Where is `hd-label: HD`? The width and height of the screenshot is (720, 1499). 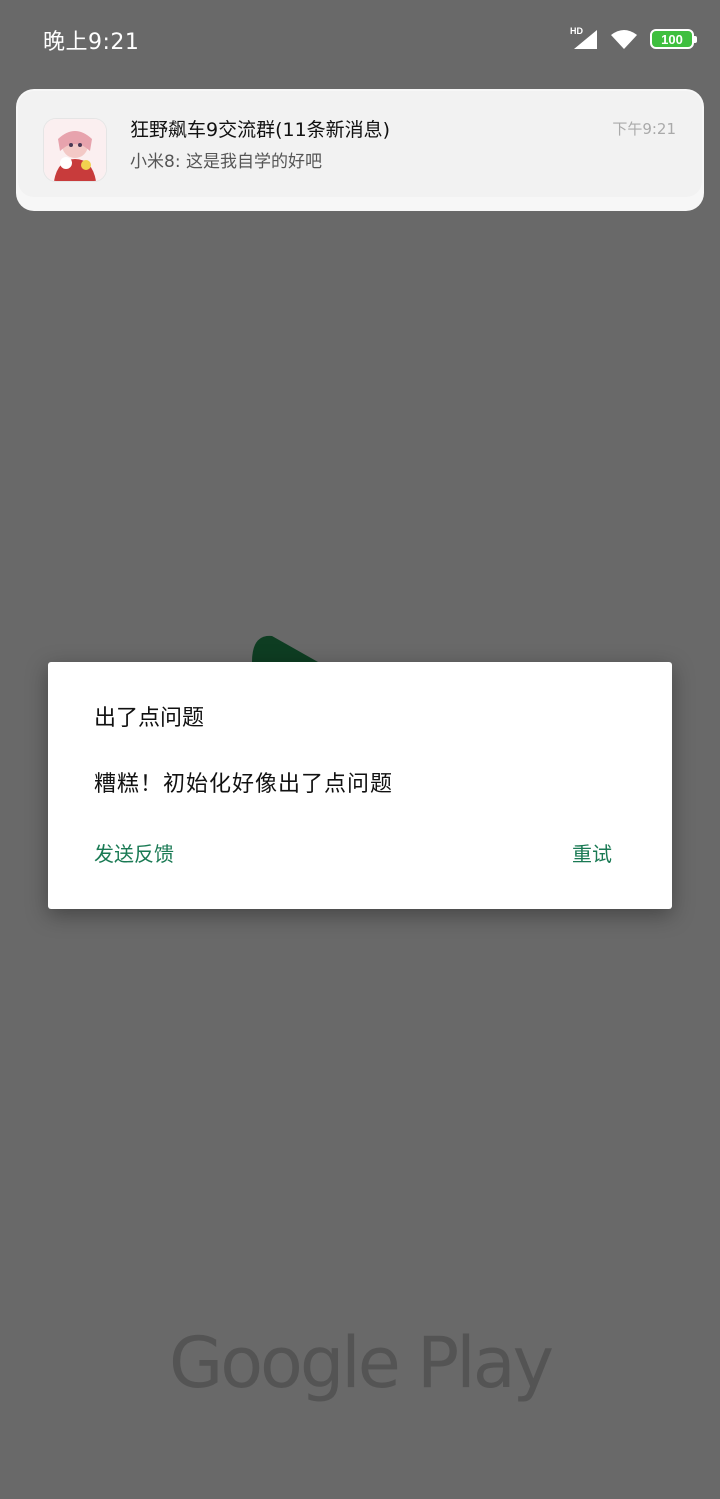
hd-label: HD is located at coordinates (576, 31).